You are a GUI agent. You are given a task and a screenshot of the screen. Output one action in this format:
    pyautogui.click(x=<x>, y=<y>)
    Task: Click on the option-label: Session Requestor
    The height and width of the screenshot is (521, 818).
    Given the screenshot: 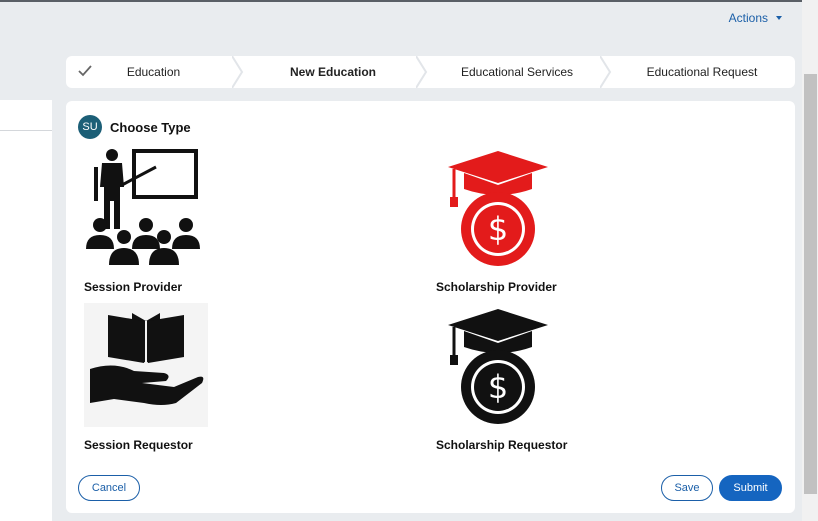 What is the action you would take?
    pyautogui.click(x=138, y=445)
    